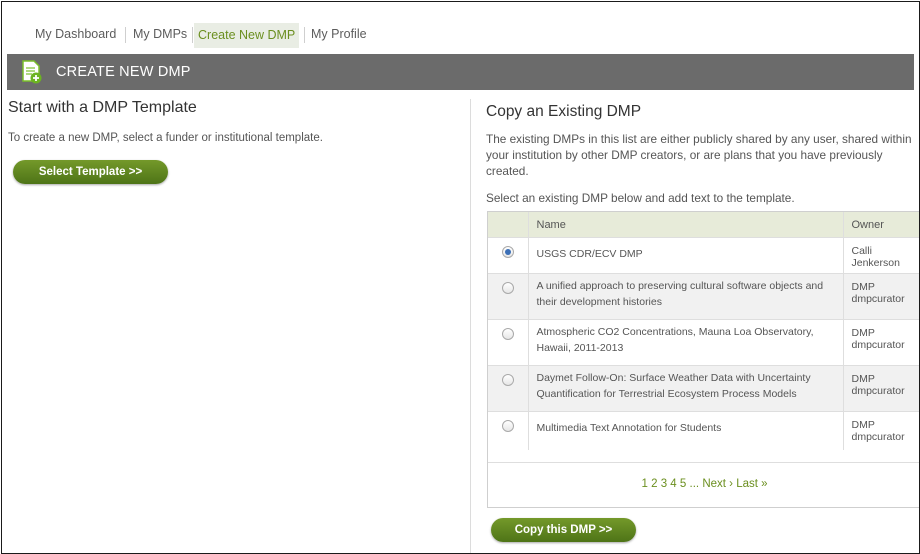  What do you see at coordinates (703, 462) in the screenshot?
I see `pager-divider` at bounding box center [703, 462].